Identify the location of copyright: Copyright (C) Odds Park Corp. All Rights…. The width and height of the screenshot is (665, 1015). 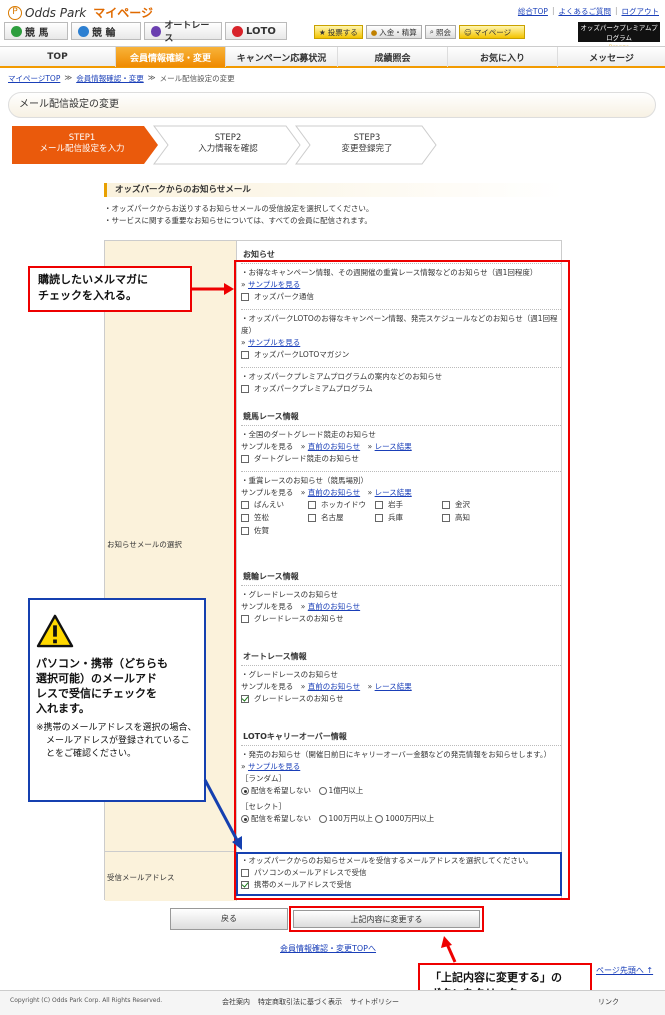
(86, 1000).